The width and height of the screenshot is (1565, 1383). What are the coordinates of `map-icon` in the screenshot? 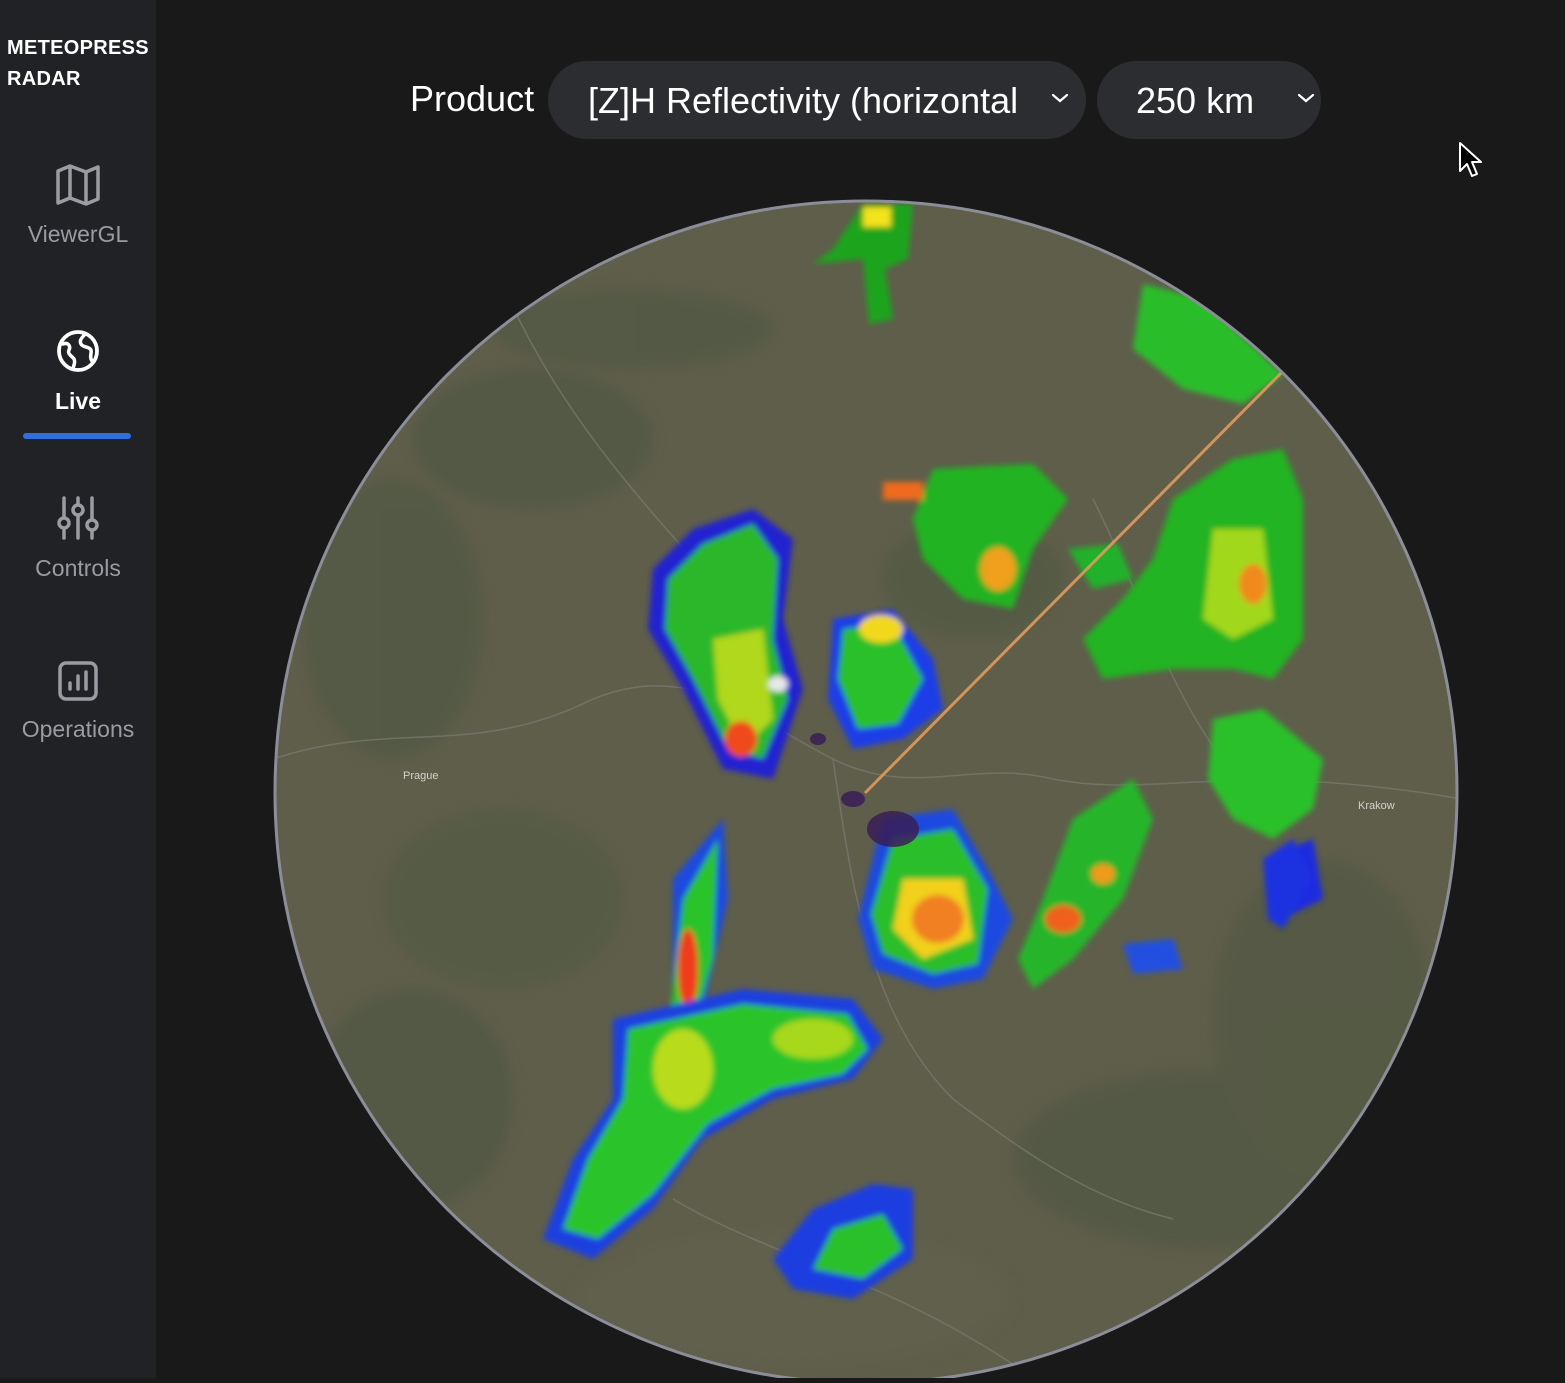 It's located at (78, 185).